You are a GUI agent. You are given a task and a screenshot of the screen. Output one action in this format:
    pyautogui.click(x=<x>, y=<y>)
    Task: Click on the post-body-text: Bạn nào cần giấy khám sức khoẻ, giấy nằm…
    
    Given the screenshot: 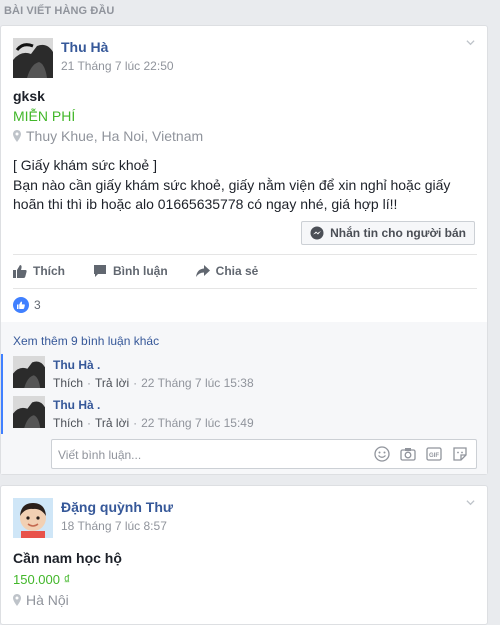 What is the action you would take?
    pyautogui.click(x=232, y=194)
    